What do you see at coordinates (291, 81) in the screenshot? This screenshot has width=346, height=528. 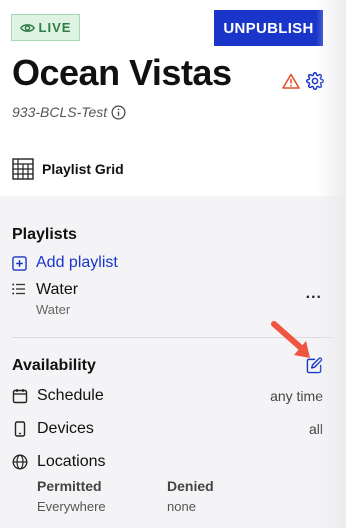 I see `warning-icon` at bounding box center [291, 81].